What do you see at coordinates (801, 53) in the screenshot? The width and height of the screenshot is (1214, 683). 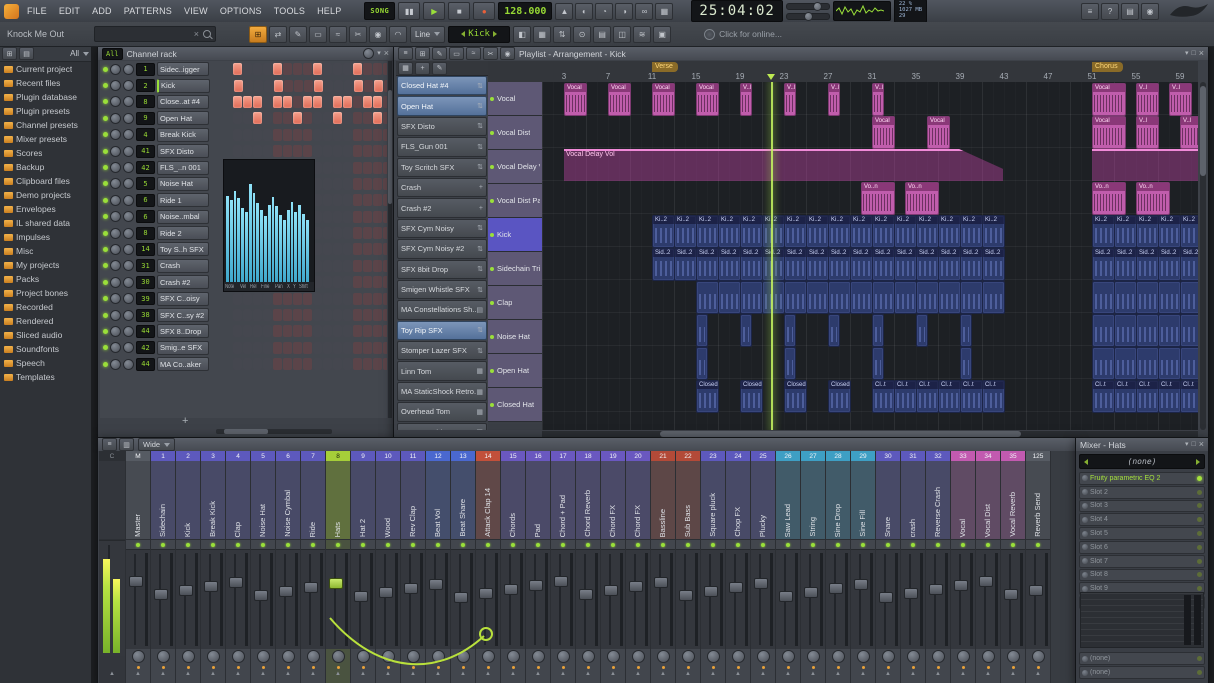 I see `playlist-titlebar: ≡ ⊞ ✎ ▭ ≈ ✂ ◉ Playlist - Arrangement - Kick` at bounding box center [801, 53].